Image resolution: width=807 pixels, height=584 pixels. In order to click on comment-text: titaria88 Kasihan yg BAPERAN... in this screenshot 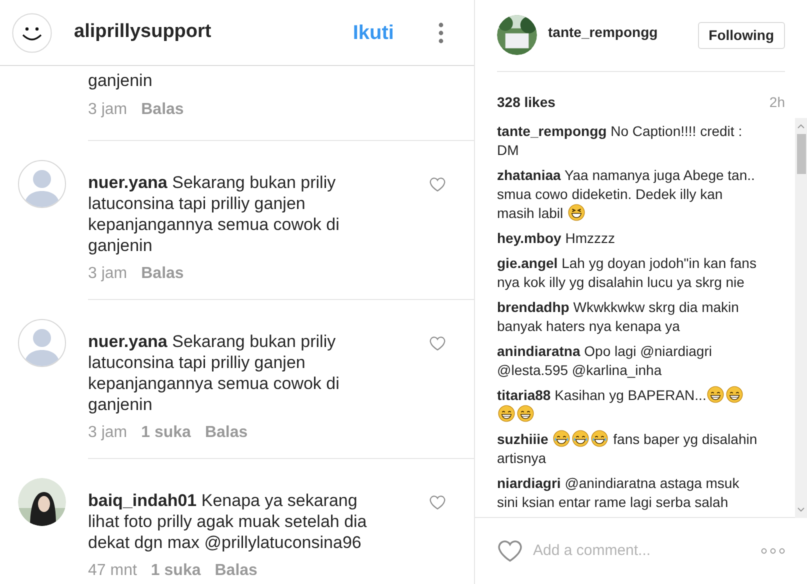, I will do `click(628, 405)`.